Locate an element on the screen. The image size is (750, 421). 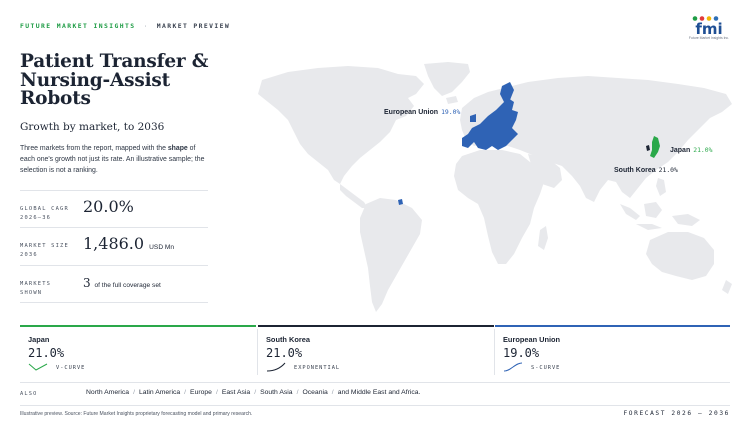
map-label-name: South Korea is located at coordinates (635, 170).